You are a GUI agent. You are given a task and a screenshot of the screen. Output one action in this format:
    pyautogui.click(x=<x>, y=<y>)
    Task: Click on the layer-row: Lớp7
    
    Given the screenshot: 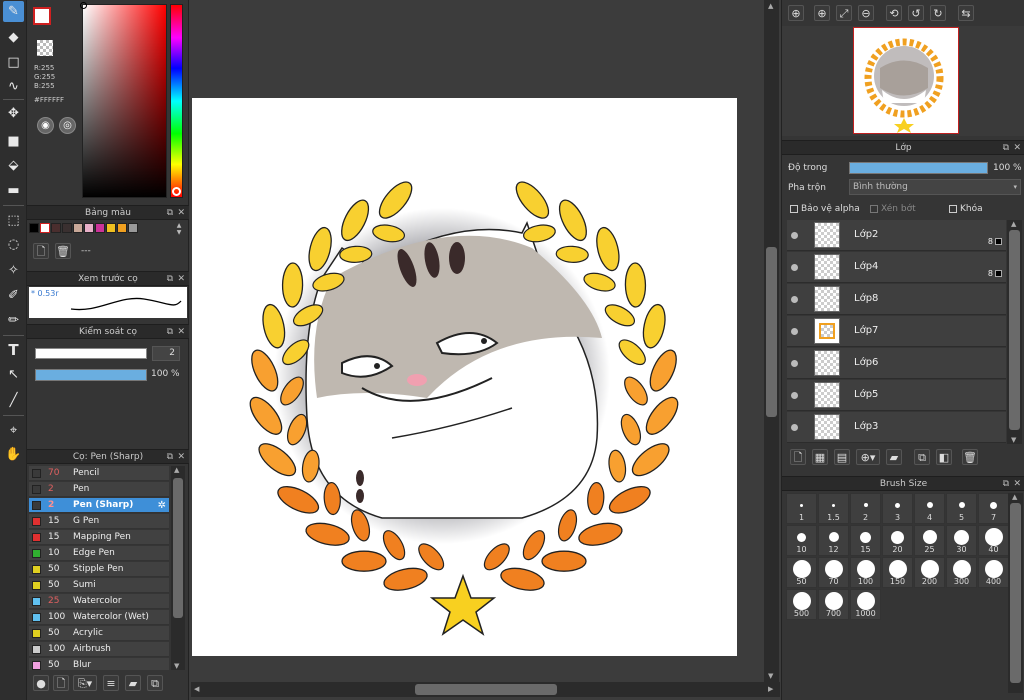 What is the action you would take?
    pyautogui.click(x=896, y=331)
    